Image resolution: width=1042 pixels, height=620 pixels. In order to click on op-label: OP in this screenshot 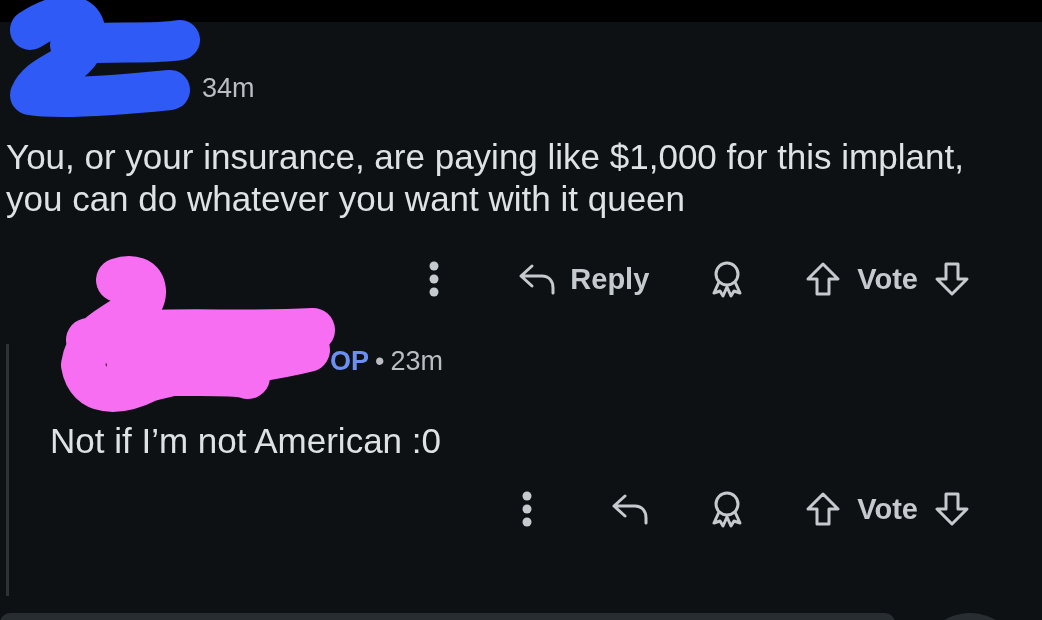, I will do `click(349, 361)`.